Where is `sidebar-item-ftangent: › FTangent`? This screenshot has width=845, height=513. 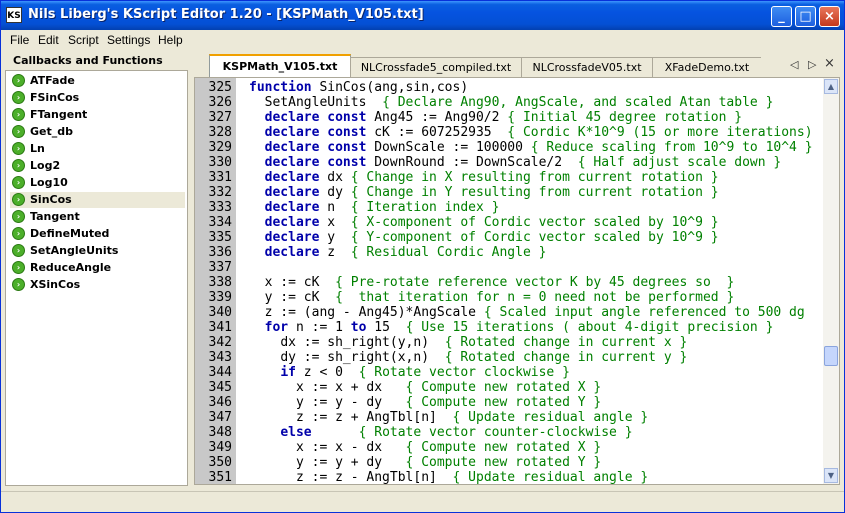 sidebar-item-ftangent: › FTangent is located at coordinates (97, 115).